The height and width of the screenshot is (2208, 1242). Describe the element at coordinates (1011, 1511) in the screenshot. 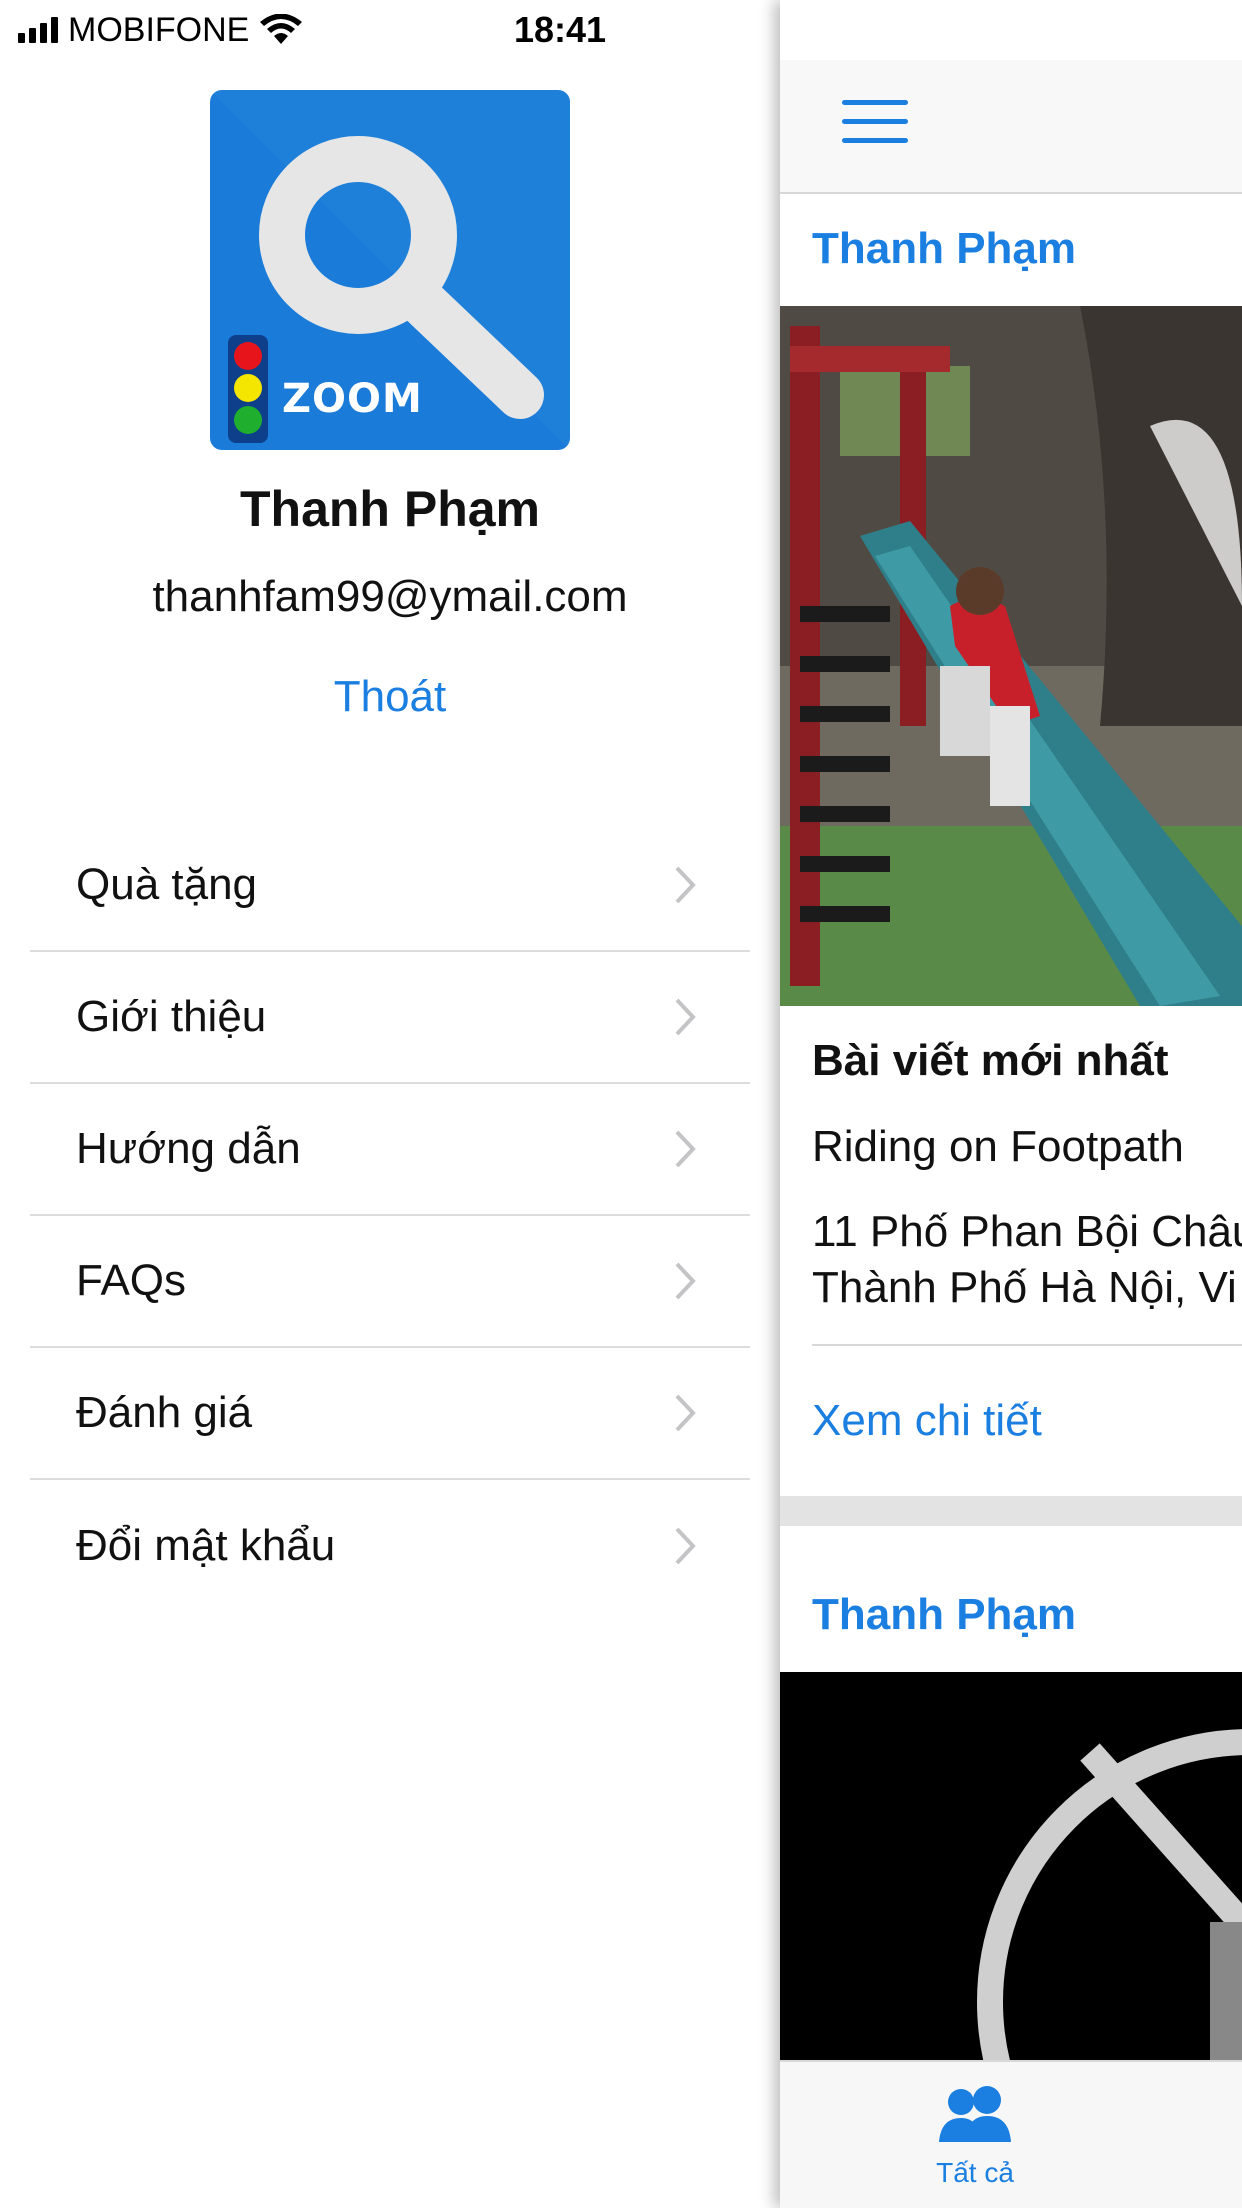

I see `post-separator` at that location.